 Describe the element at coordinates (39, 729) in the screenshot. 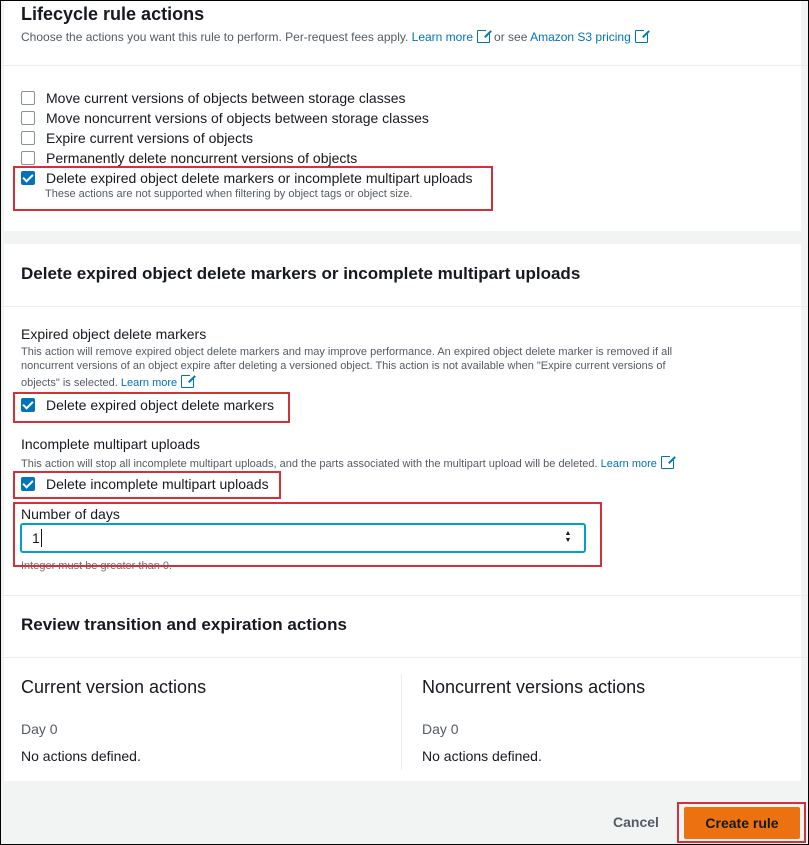

I see `current-day: Day 0` at that location.